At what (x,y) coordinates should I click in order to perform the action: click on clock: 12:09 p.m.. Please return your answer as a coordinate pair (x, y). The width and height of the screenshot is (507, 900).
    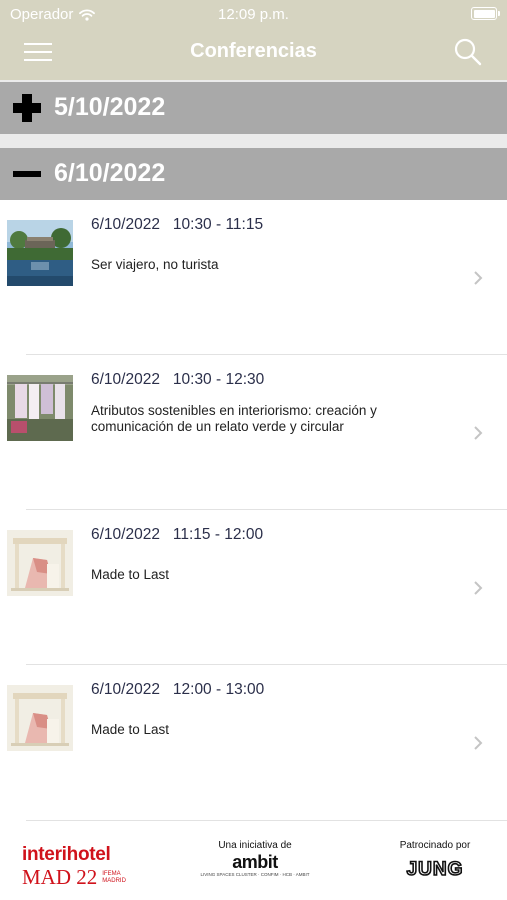
    Looking at the image, I should click on (253, 14).